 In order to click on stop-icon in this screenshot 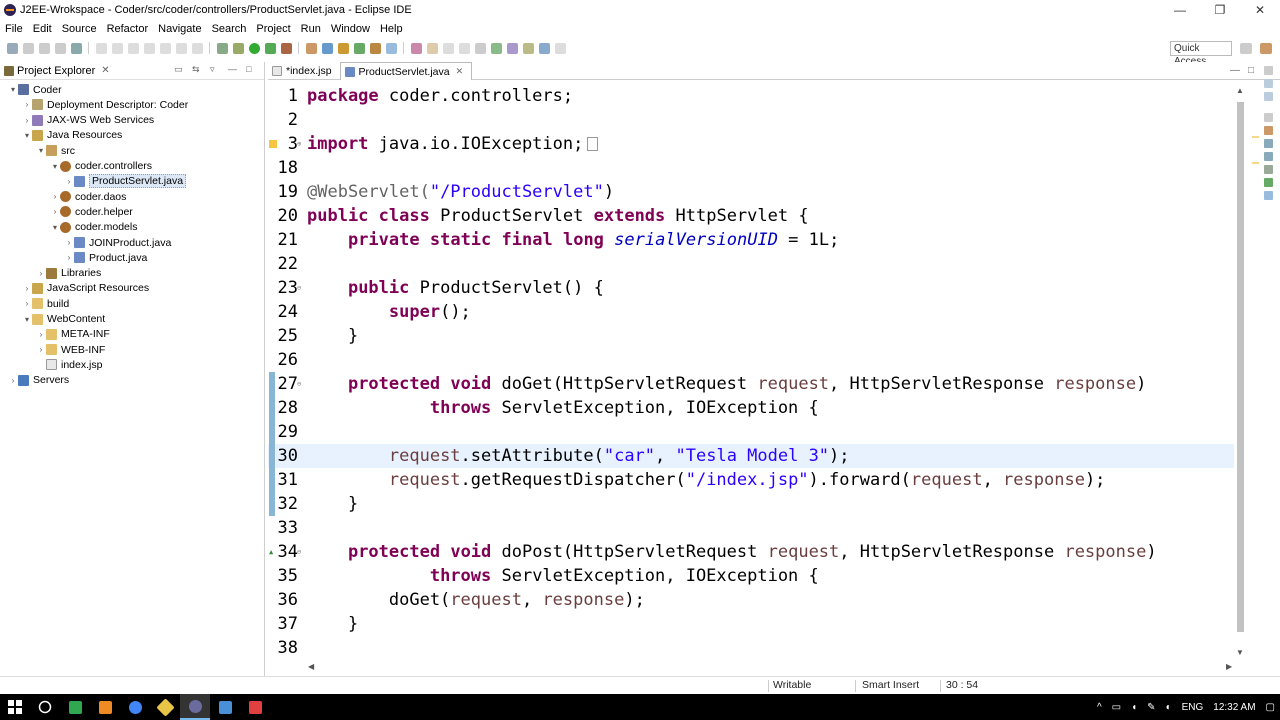, I will do `click(133, 48)`.